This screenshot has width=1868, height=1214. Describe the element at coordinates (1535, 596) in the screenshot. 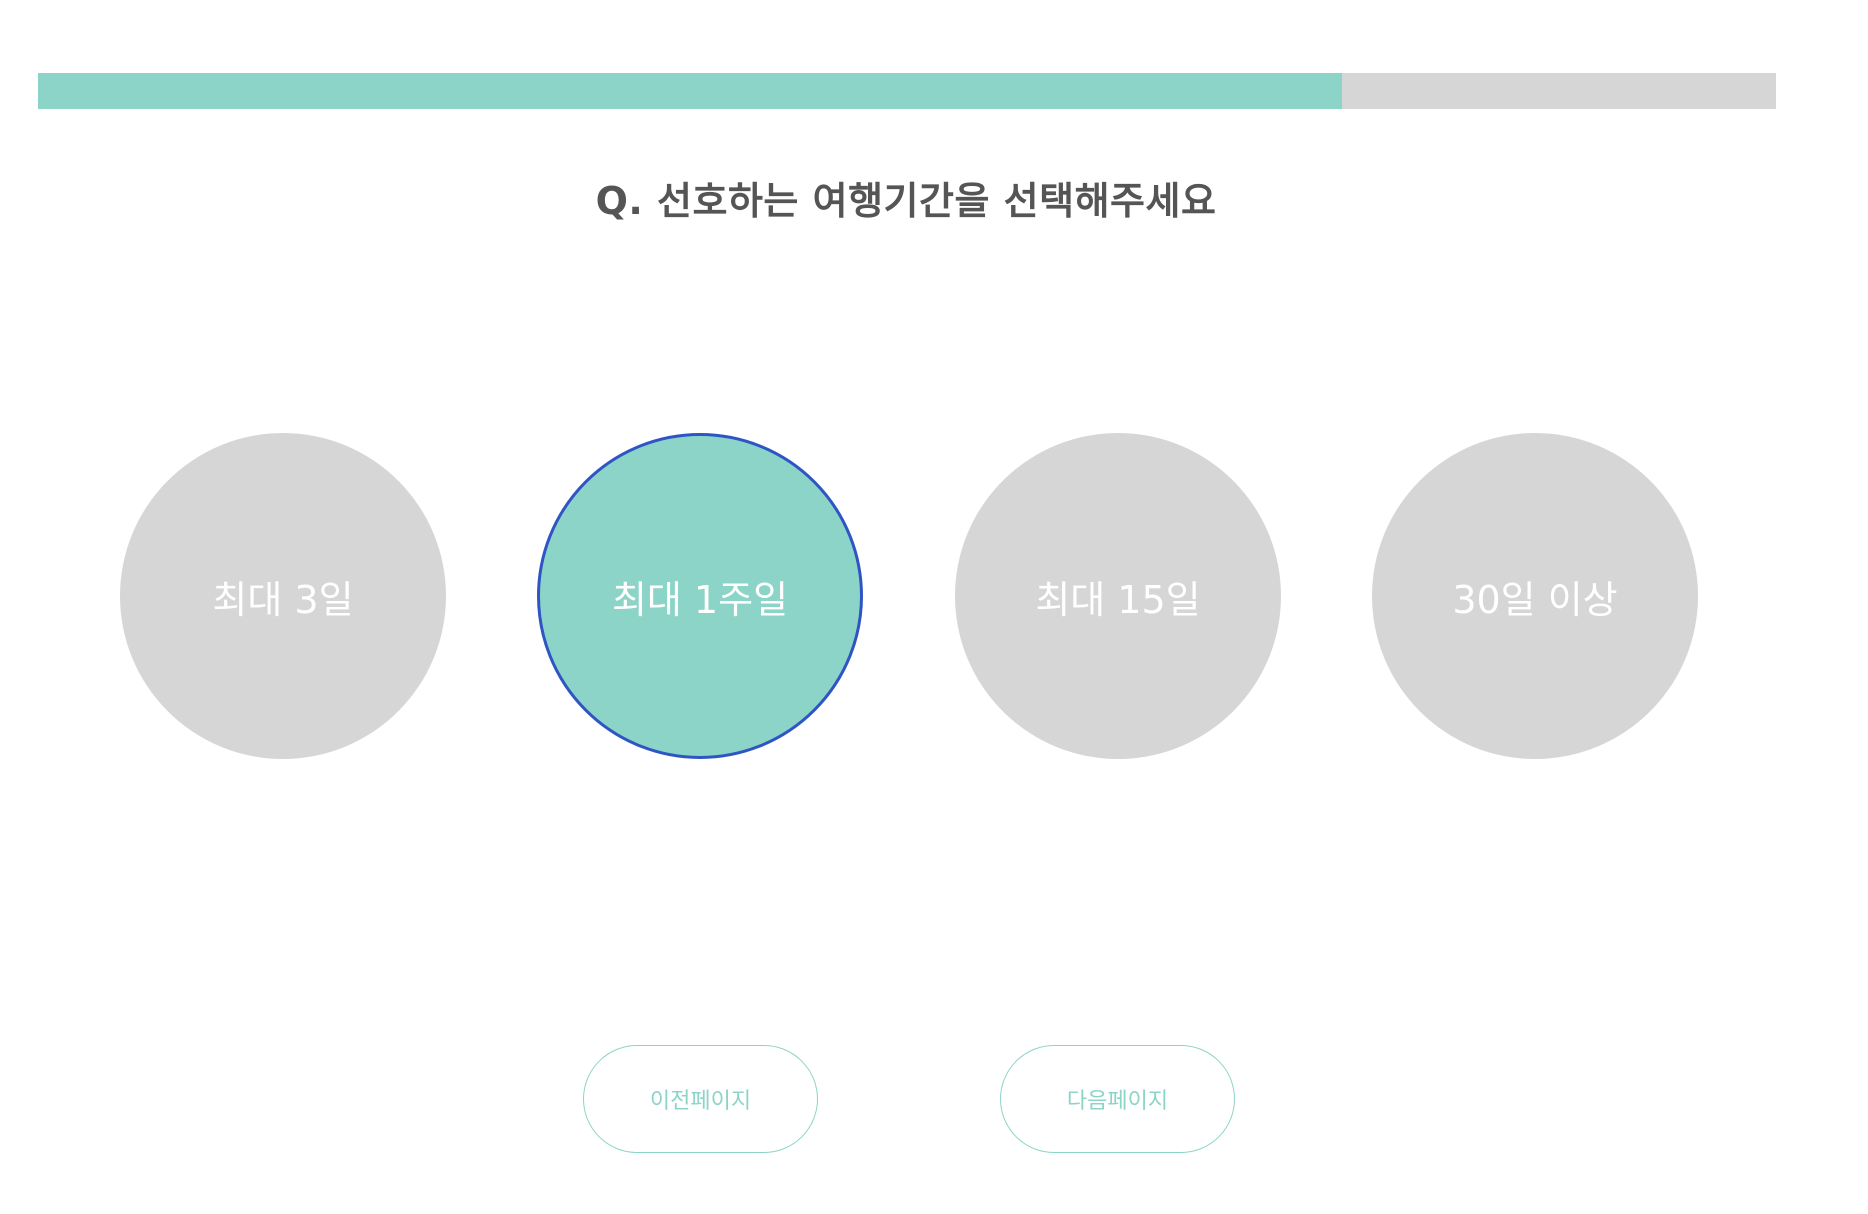

I see `option-30-days-plus: 30일 이상` at that location.